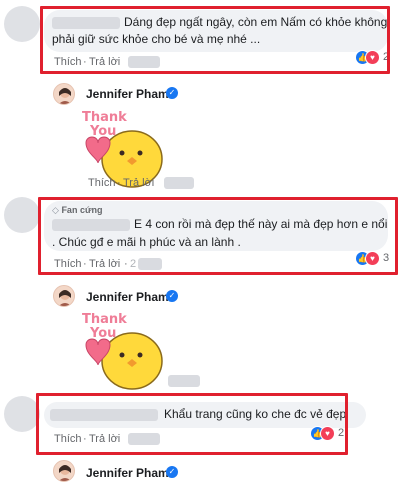 Image resolution: width=406 pixels, height=487 pixels. Describe the element at coordinates (102, 183) in the screenshot. I see `like-link: Thích` at that location.